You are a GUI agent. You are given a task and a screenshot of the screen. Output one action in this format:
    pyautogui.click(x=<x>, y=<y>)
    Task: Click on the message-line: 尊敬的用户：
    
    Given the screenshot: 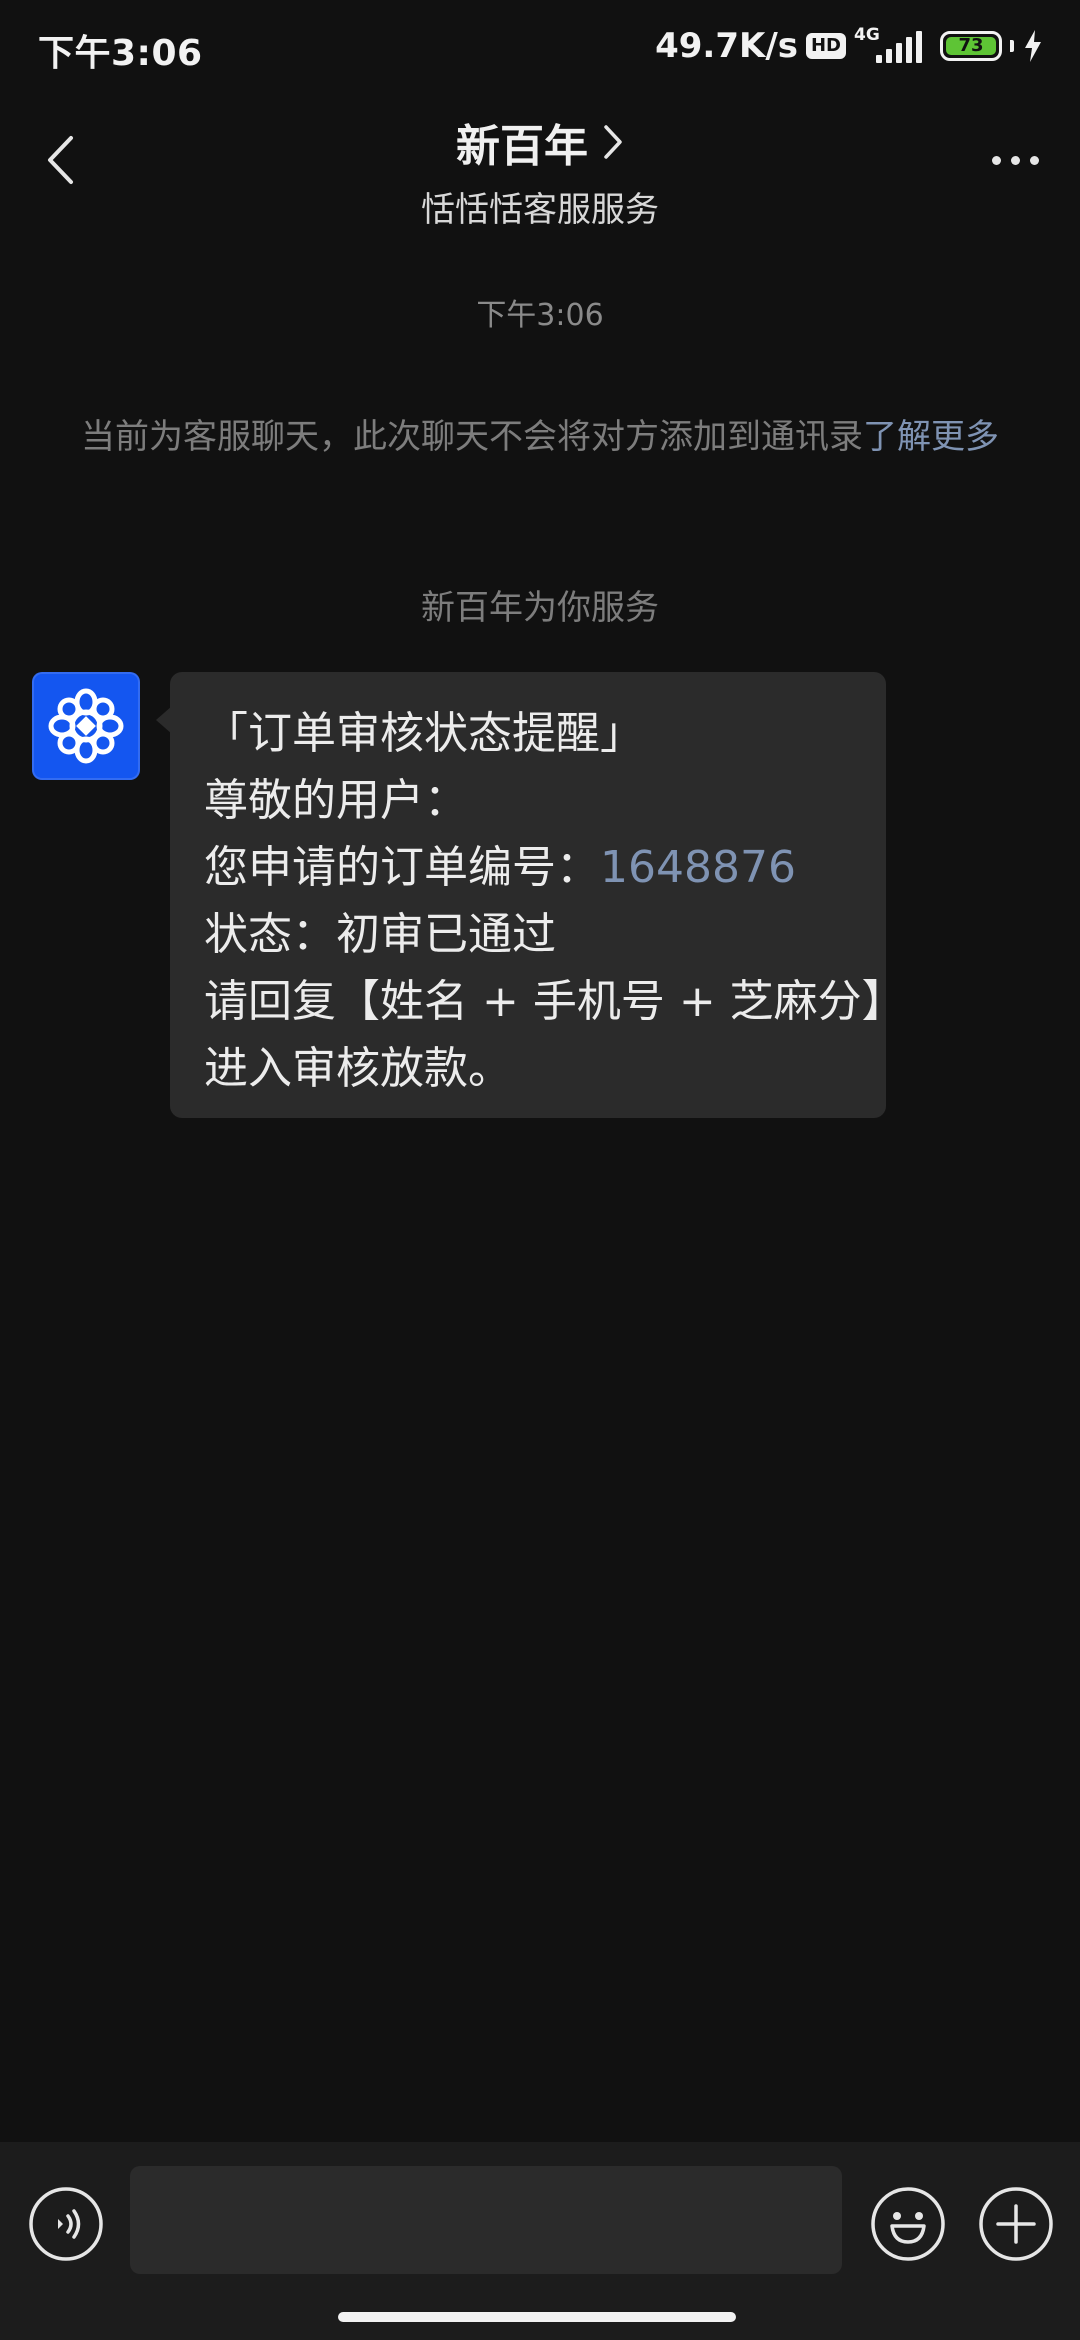 What is the action you would take?
    pyautogui.click(x=336, y=800)
    